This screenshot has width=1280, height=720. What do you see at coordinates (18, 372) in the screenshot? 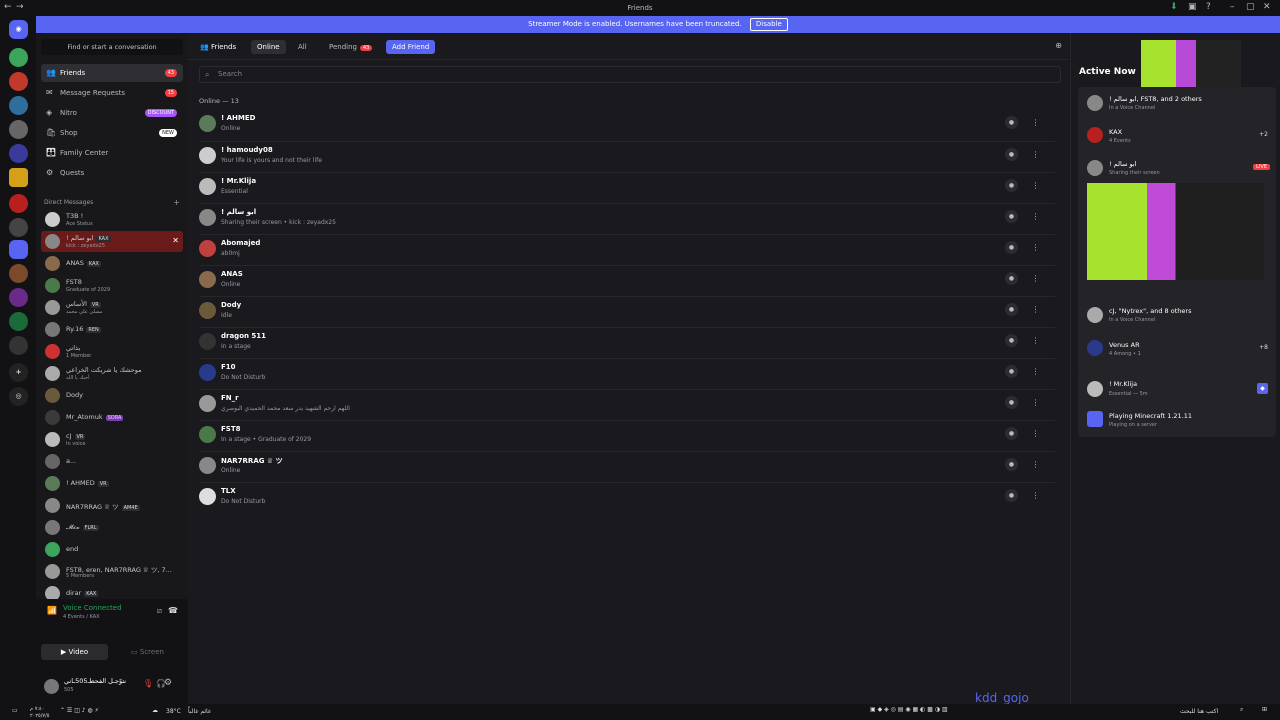
I see `add-server-icon: +` at bounding box center [18, 372].